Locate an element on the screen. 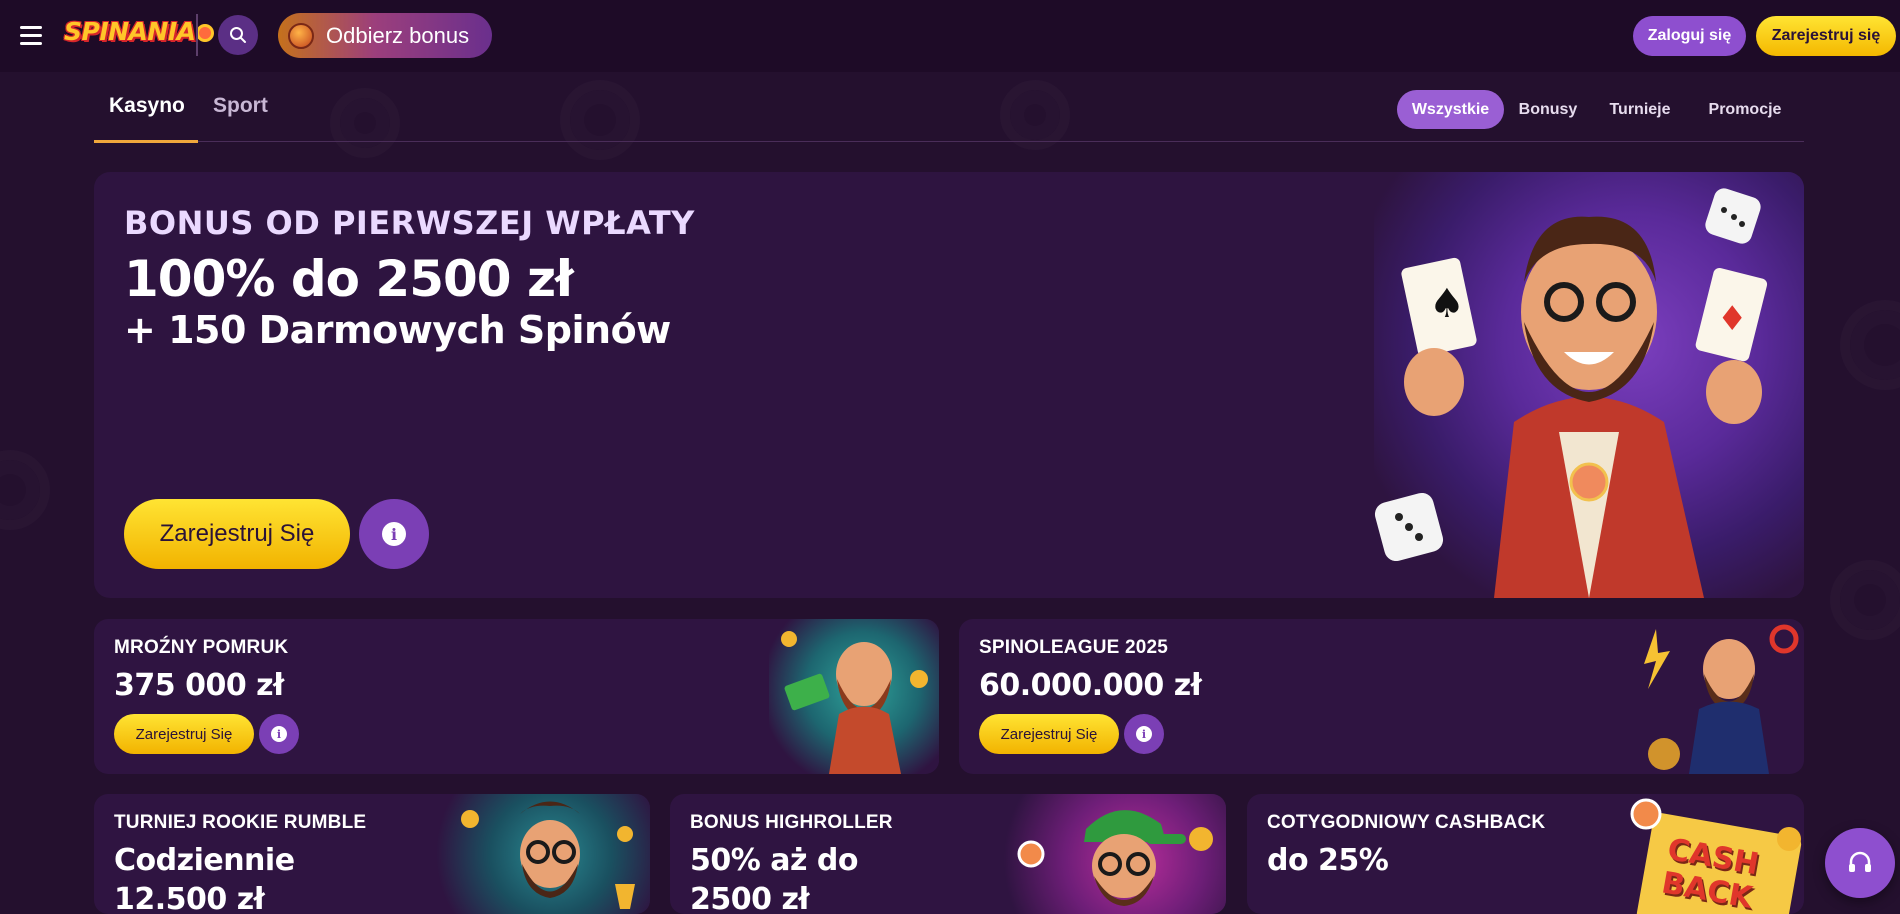 This screenshot has height=914, width=1900. hero-register-button: Zarejestruj Się is located at coordinates (237, 534).